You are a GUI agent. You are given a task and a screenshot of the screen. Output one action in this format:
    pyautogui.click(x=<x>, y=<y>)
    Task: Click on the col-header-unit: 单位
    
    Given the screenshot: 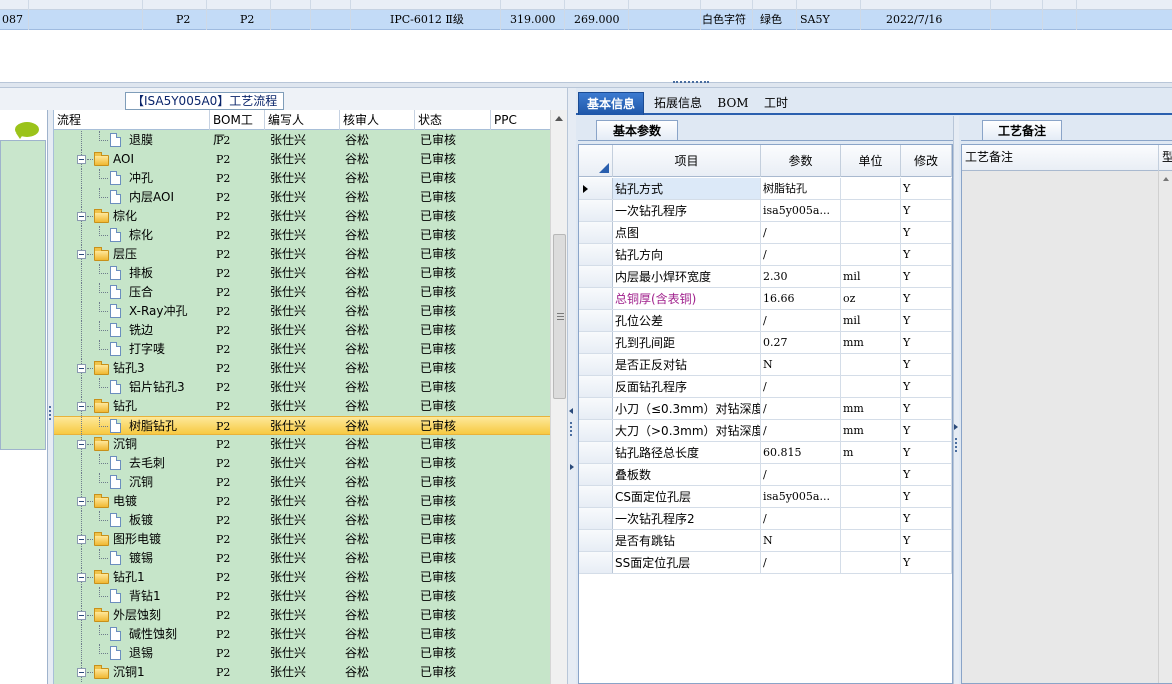 What is the action you would take?
    pyautogui.click(x=871, y=161)
    